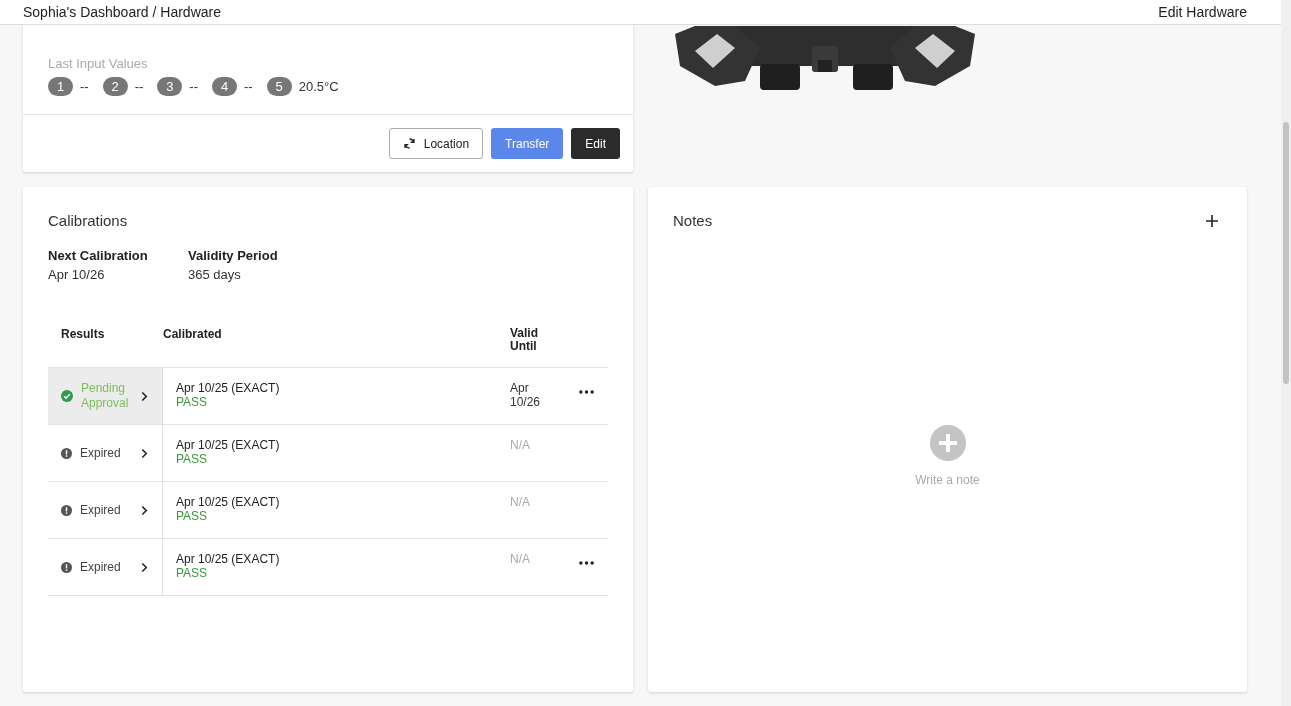 The image size is (1291, 706). I want to click on empty-notes-text: Write a note, so click(947, 480).